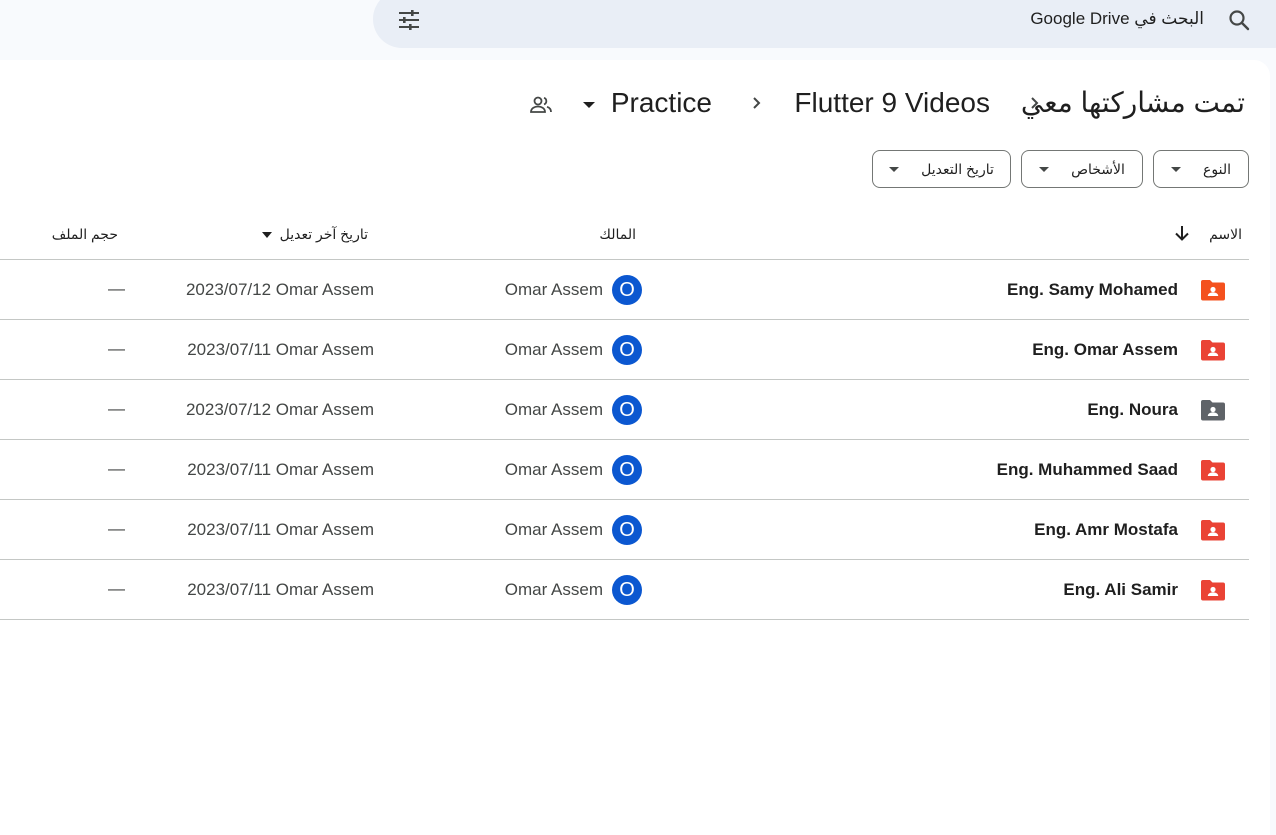 This screenshot has height=835, width=1276. What do you see at coordinates (1106, 530) in the screenshot?
I see `file-name: Eng. Amr Mostafa` at bounding box center [1106, 530].